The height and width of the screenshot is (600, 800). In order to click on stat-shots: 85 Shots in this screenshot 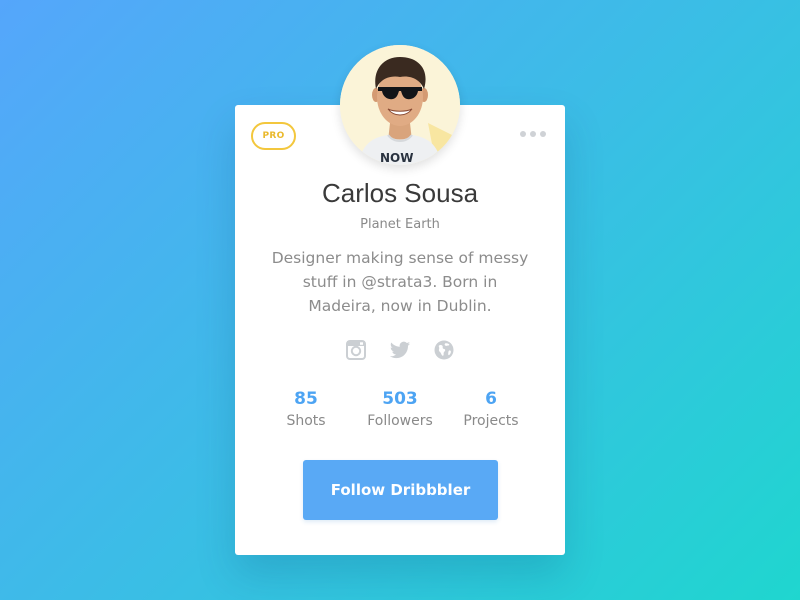, I will do `click(306, 410)`.